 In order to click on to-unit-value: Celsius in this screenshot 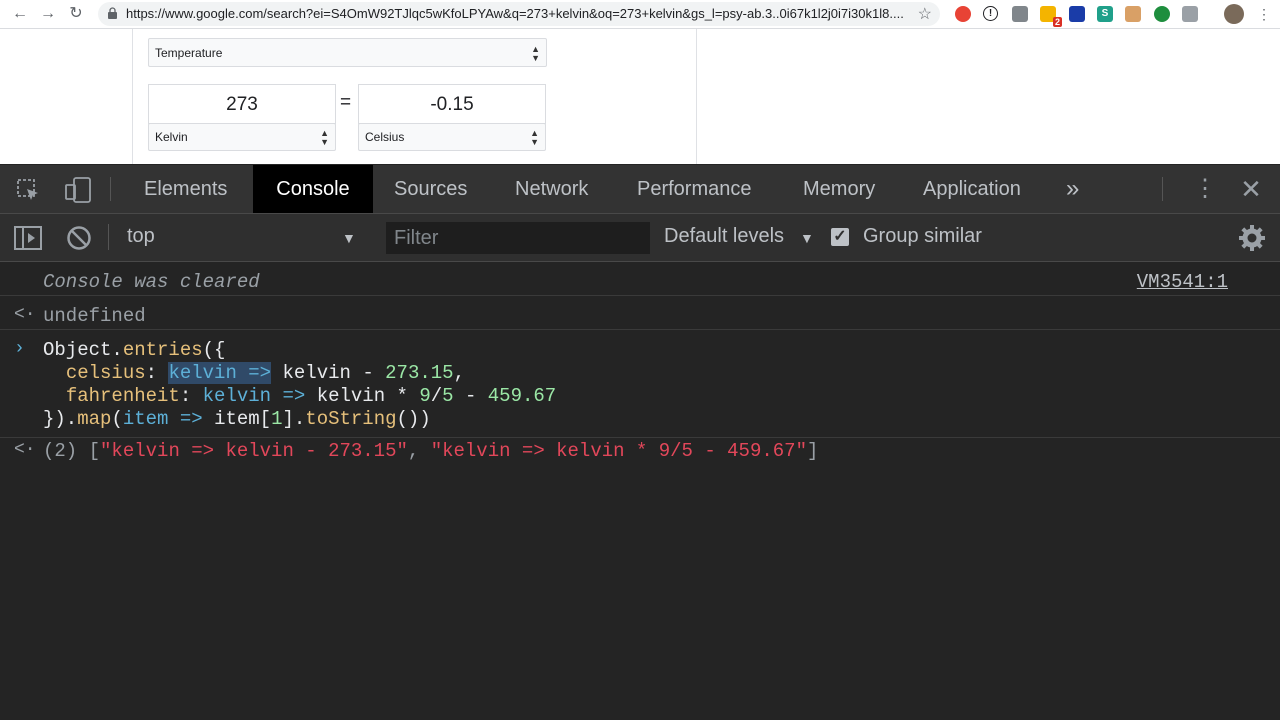, I will do `click(385, 137)`.